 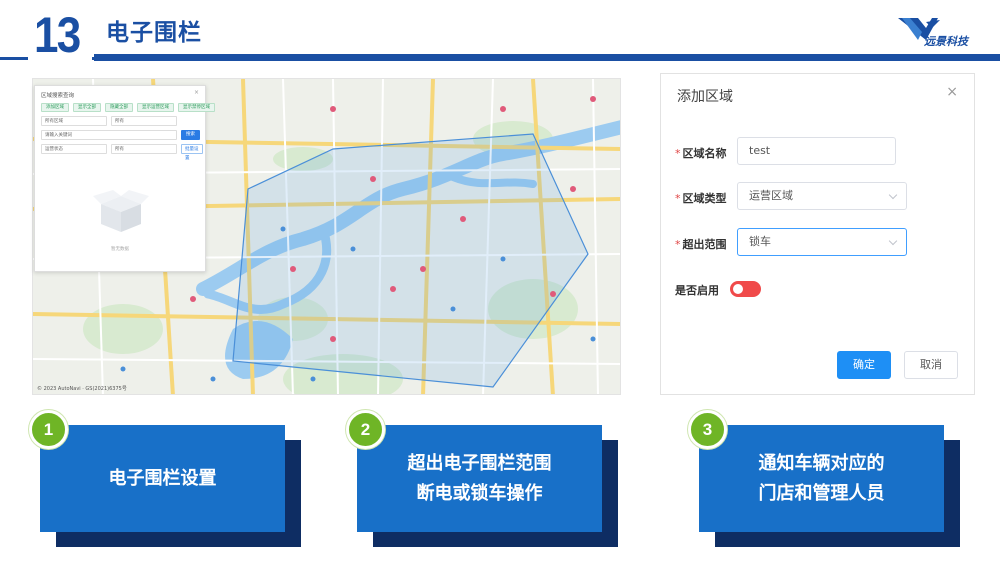 I want to click on batch-set-button: 批量设置, so click(x=192, y=152).